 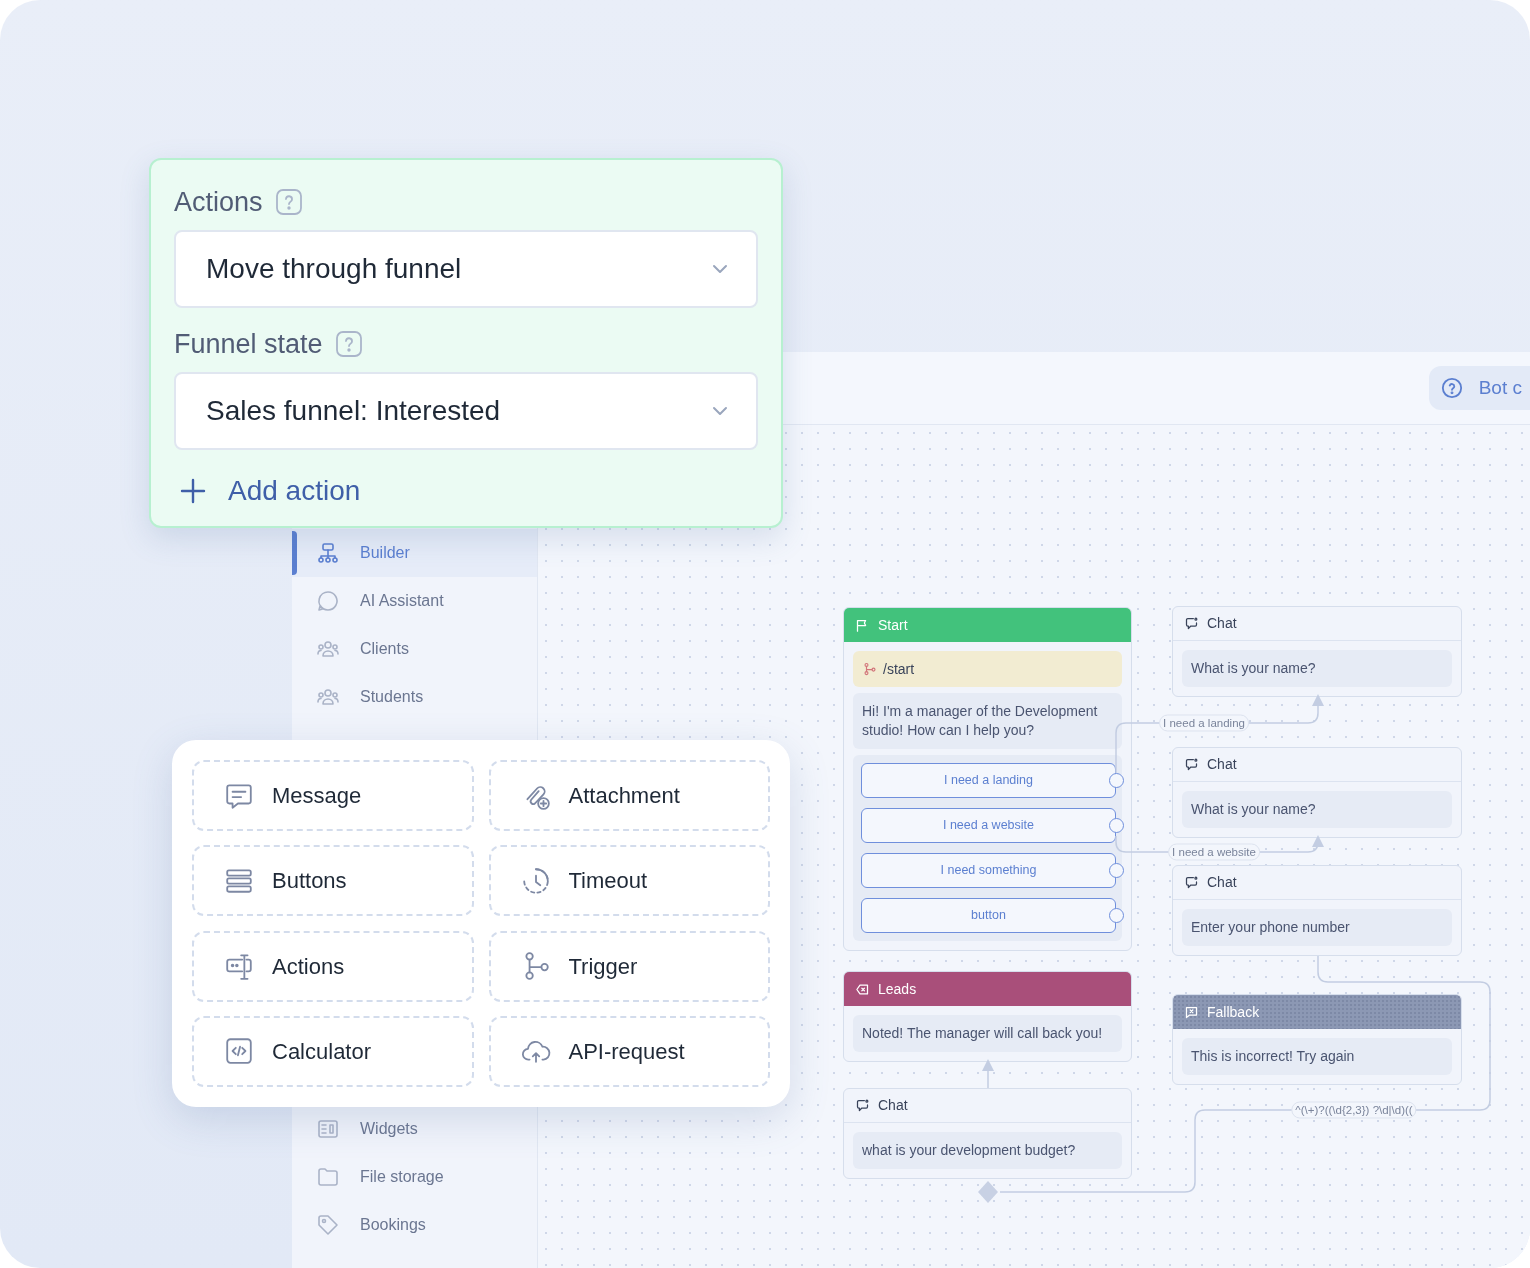 I want to click on funnel-state-select: Sales funnel: Interested, so click(x=466, y=411).